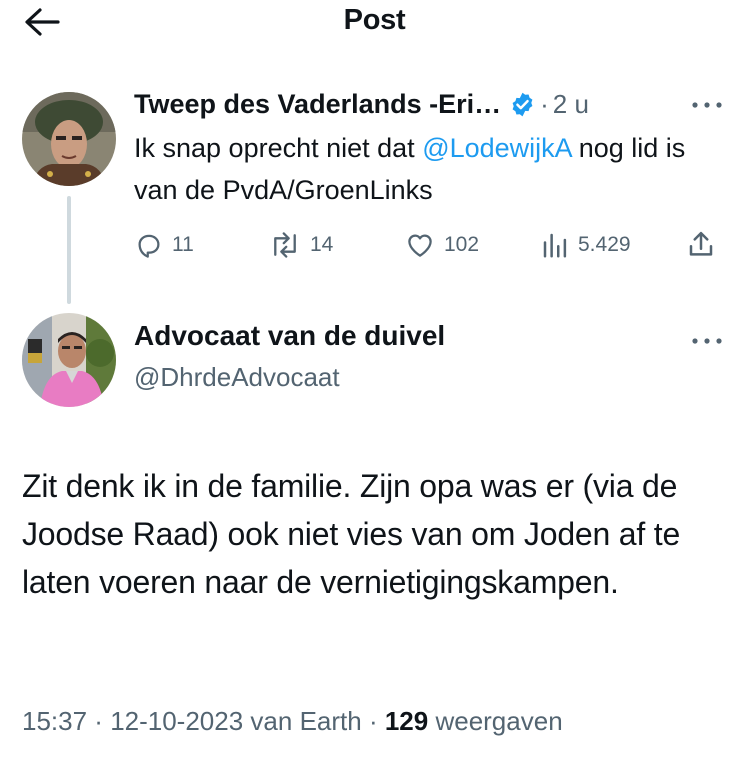  Describe the element at coordinates (604, 244) in the screenshot. I see `view-count: 5.429` at that location.